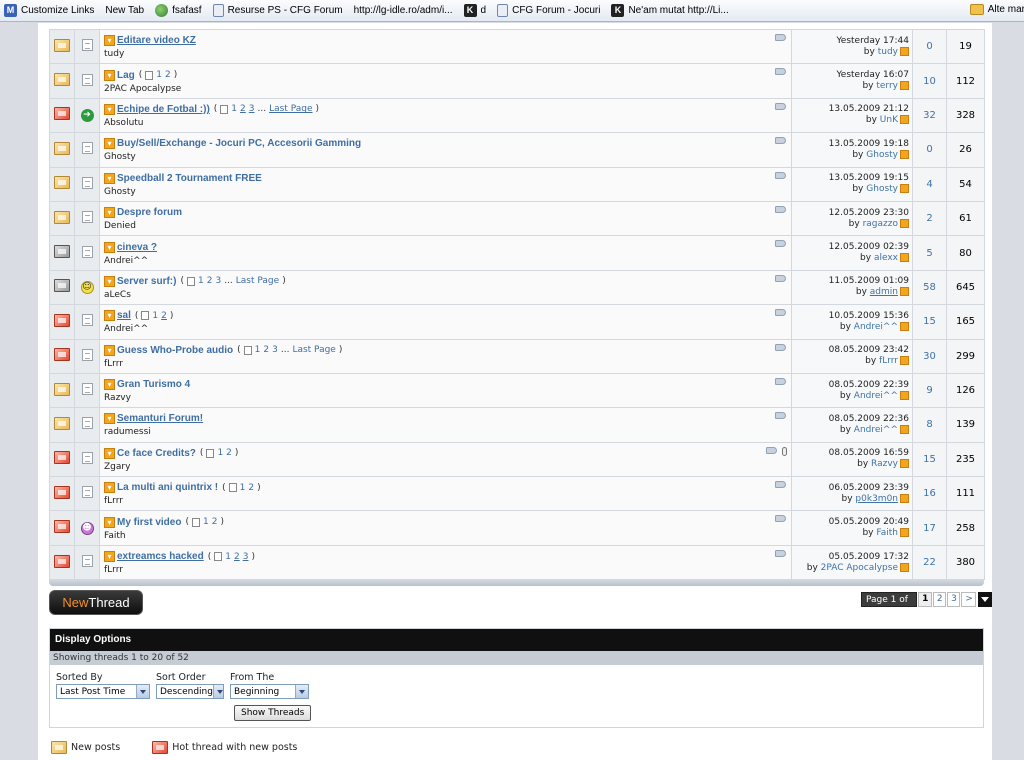 This screenshot has height=760, width=1024. I want to click on new-thread-button: New Thread, so click(96, 602).